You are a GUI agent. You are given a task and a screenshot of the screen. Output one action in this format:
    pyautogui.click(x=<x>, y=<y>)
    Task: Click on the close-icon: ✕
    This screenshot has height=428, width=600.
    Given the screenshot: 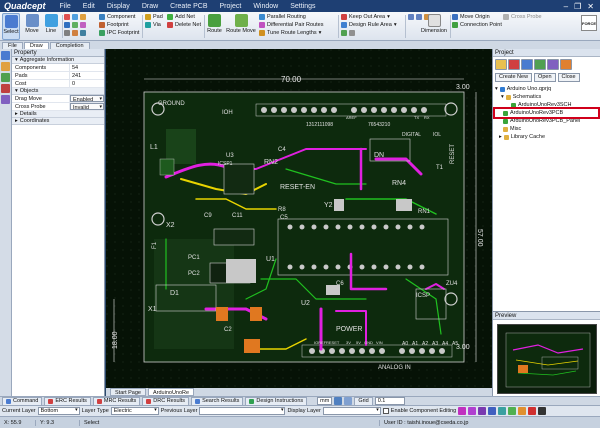 What is the action you would take?
    pyautogui.click(x=590, y=6)
    